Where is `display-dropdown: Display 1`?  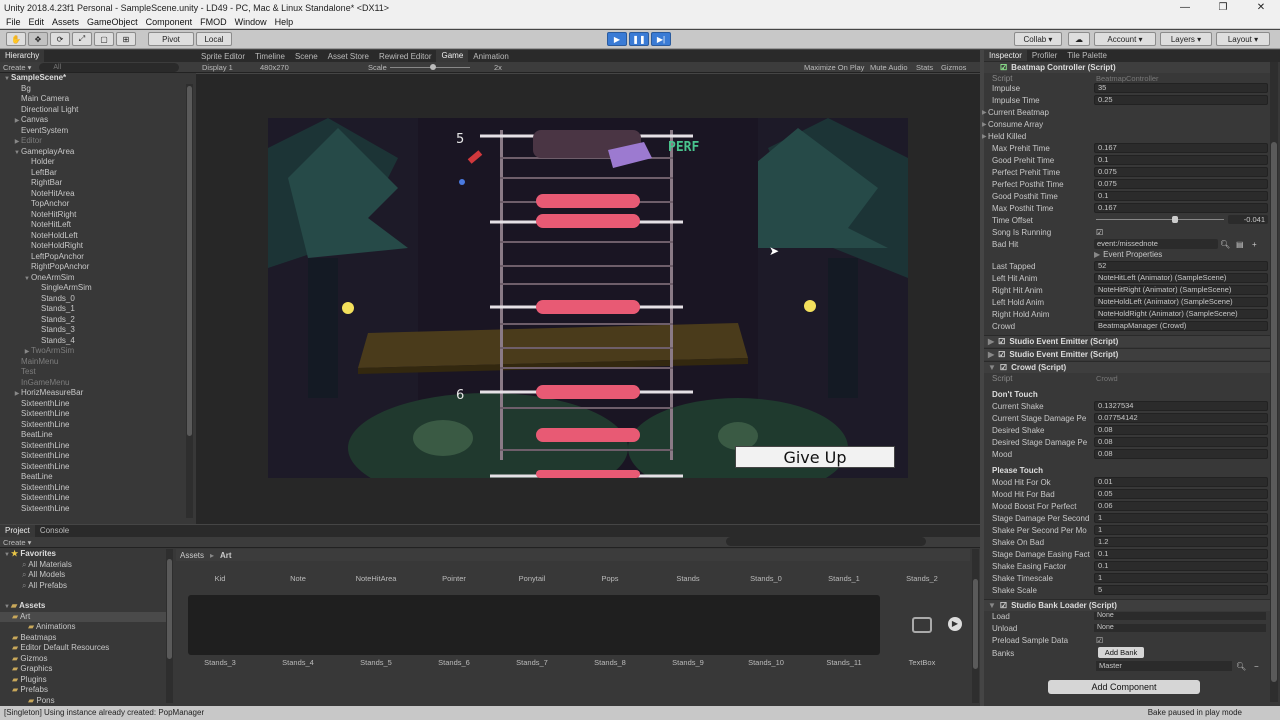
display-dropdown: Display 1 is located at coordinates (217, 67).